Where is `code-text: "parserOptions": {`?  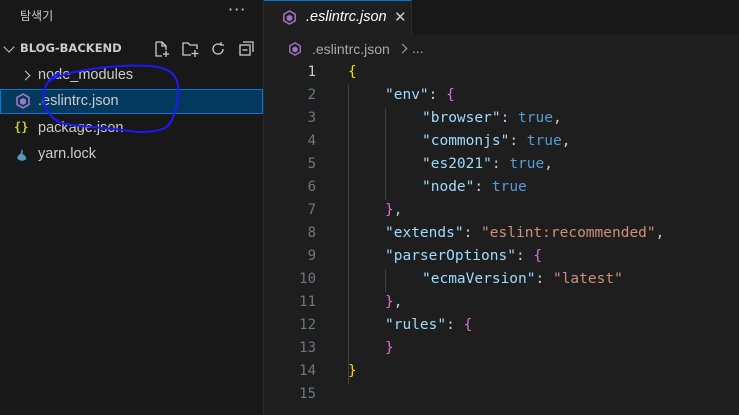 code-text: "parserOptions": { is located at coordinates (463, 256).